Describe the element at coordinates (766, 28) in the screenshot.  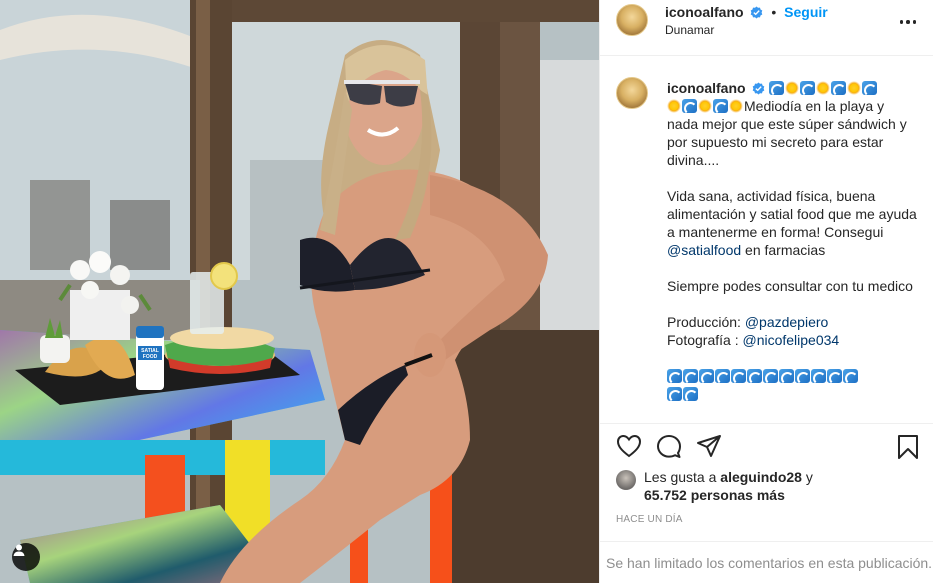
I see `post-header: iconoalfano • Seguir Dunamar` at that location.